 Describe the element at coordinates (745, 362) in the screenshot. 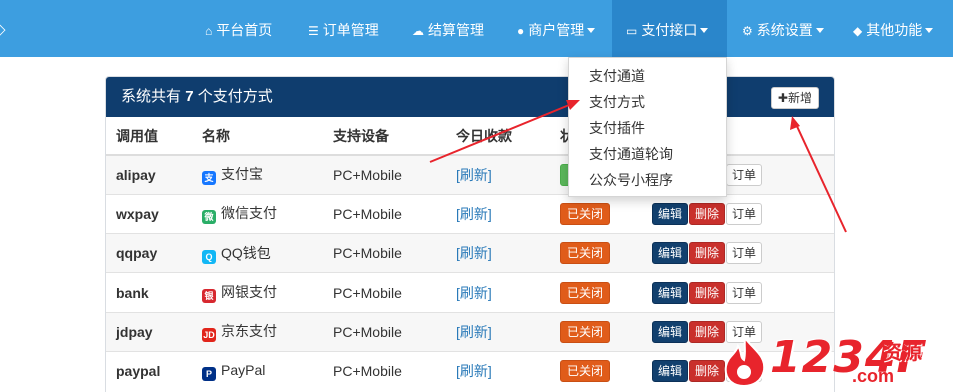

I see `flame-logo-icon` at that location.